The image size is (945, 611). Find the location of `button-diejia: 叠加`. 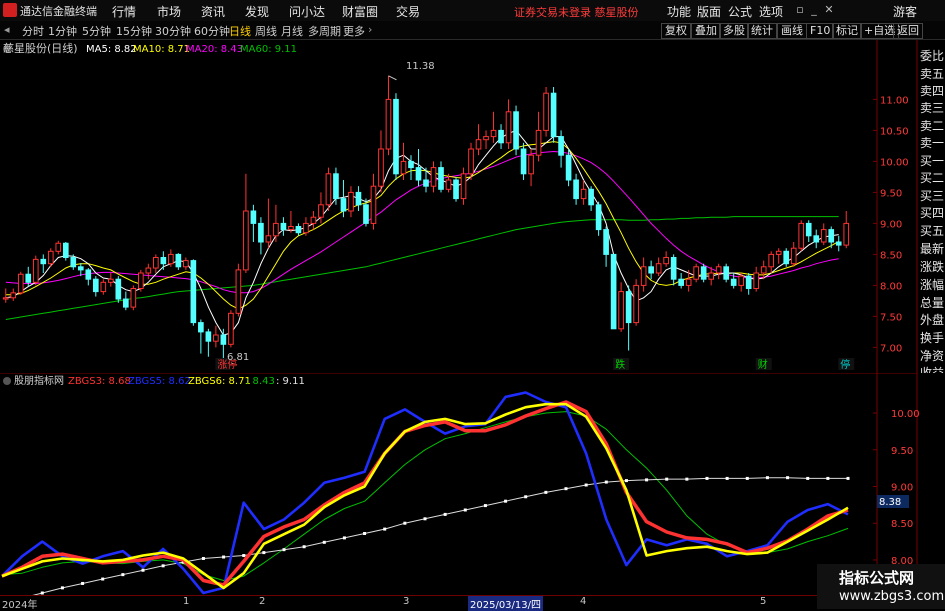

button-diejia: 叠加 is located at coordinates (706, 31).